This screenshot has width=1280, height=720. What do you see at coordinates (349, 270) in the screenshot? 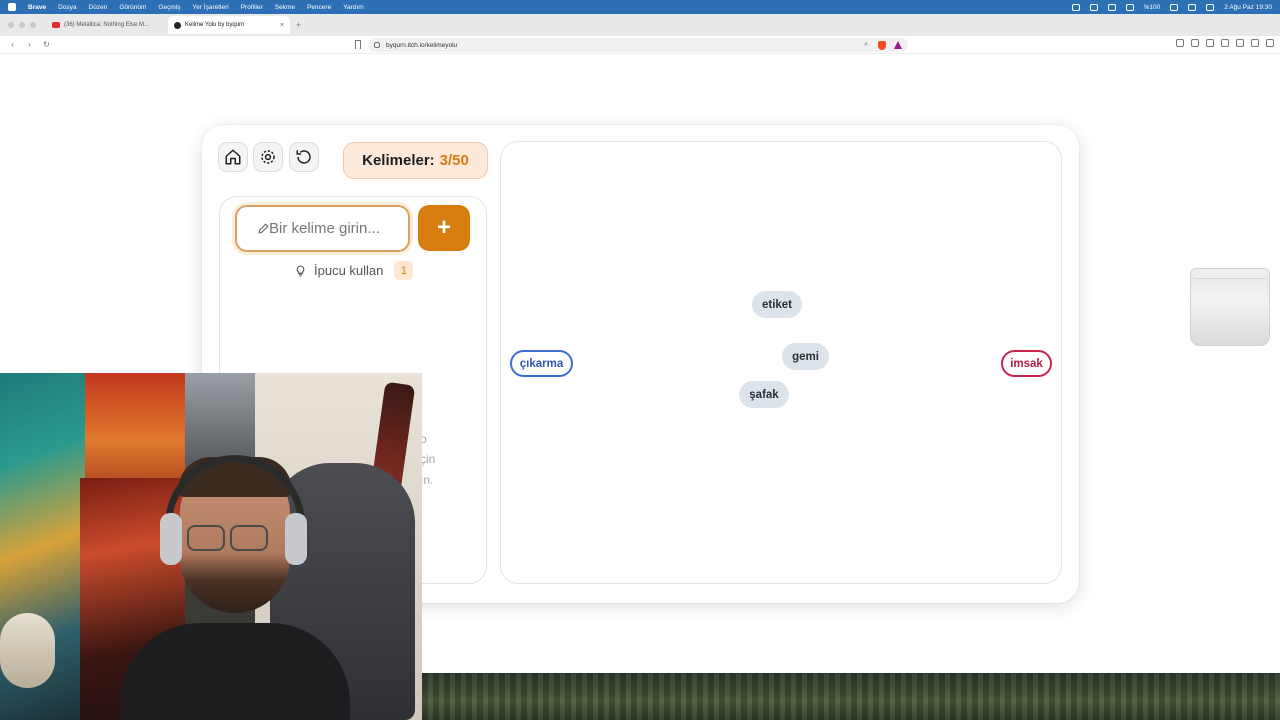
I see `hint-label: İpucu kullan` at bounding box center [349, 270].